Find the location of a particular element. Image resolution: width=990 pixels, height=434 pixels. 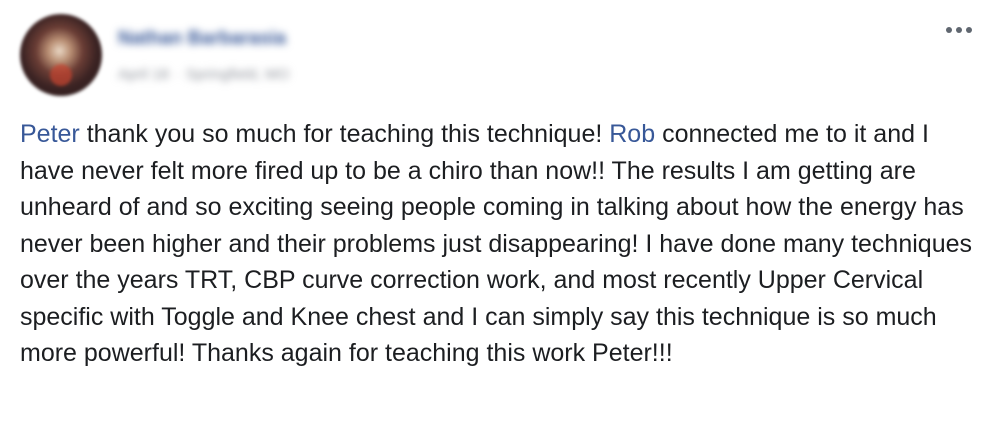

author-avatar is located at coordinates (61, 55).